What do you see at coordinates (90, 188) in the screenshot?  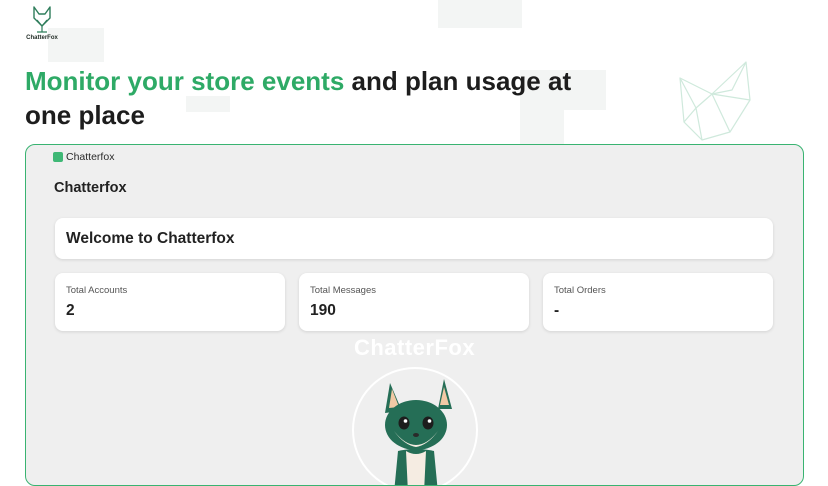 I see `page-title: Chatterfox` at bounding box center [90, 188].